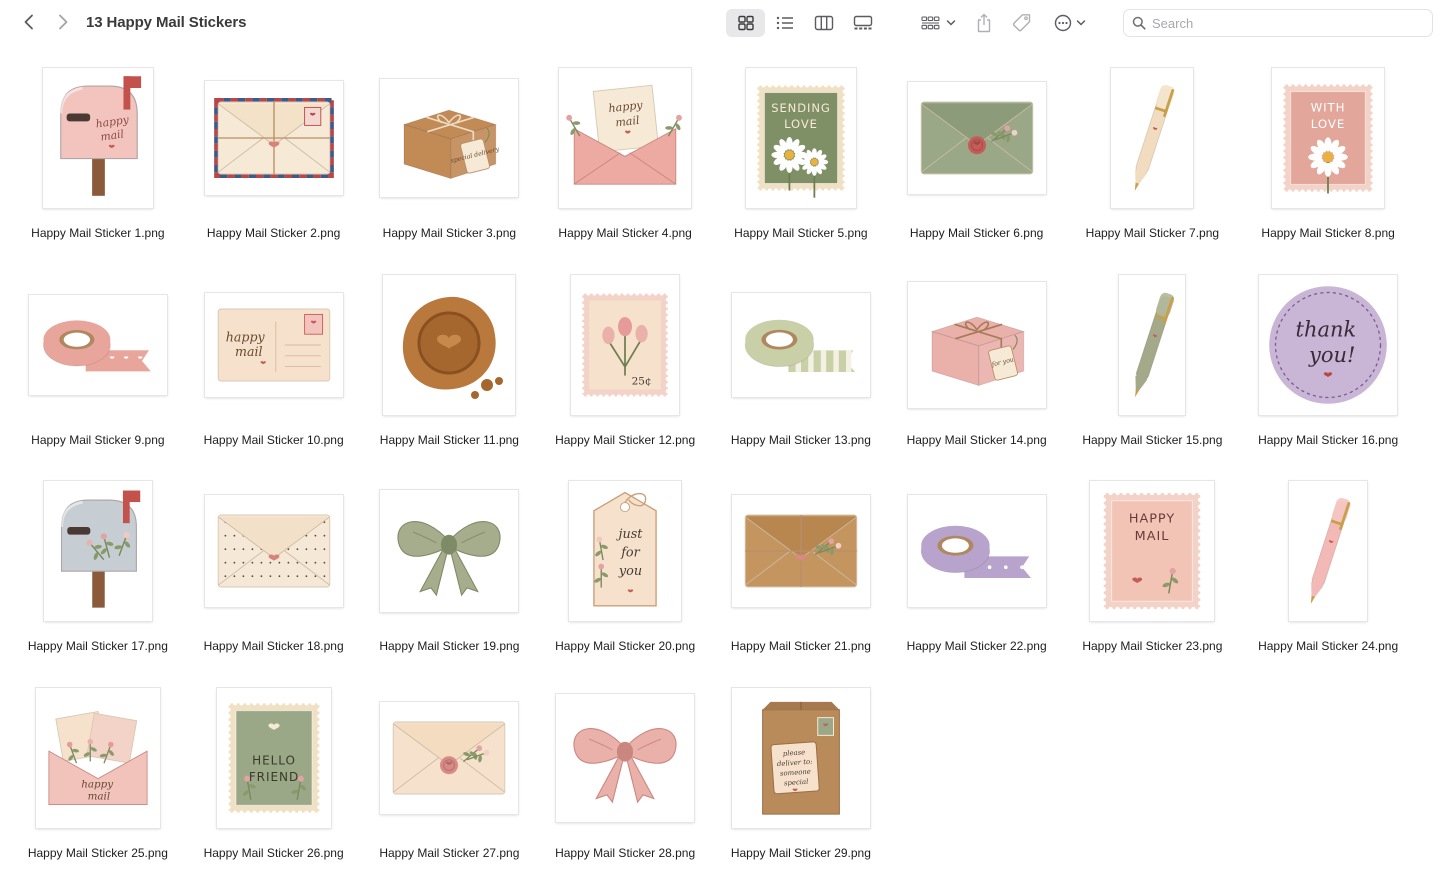  I want to click on more-actions-button, so click(1070, 23).